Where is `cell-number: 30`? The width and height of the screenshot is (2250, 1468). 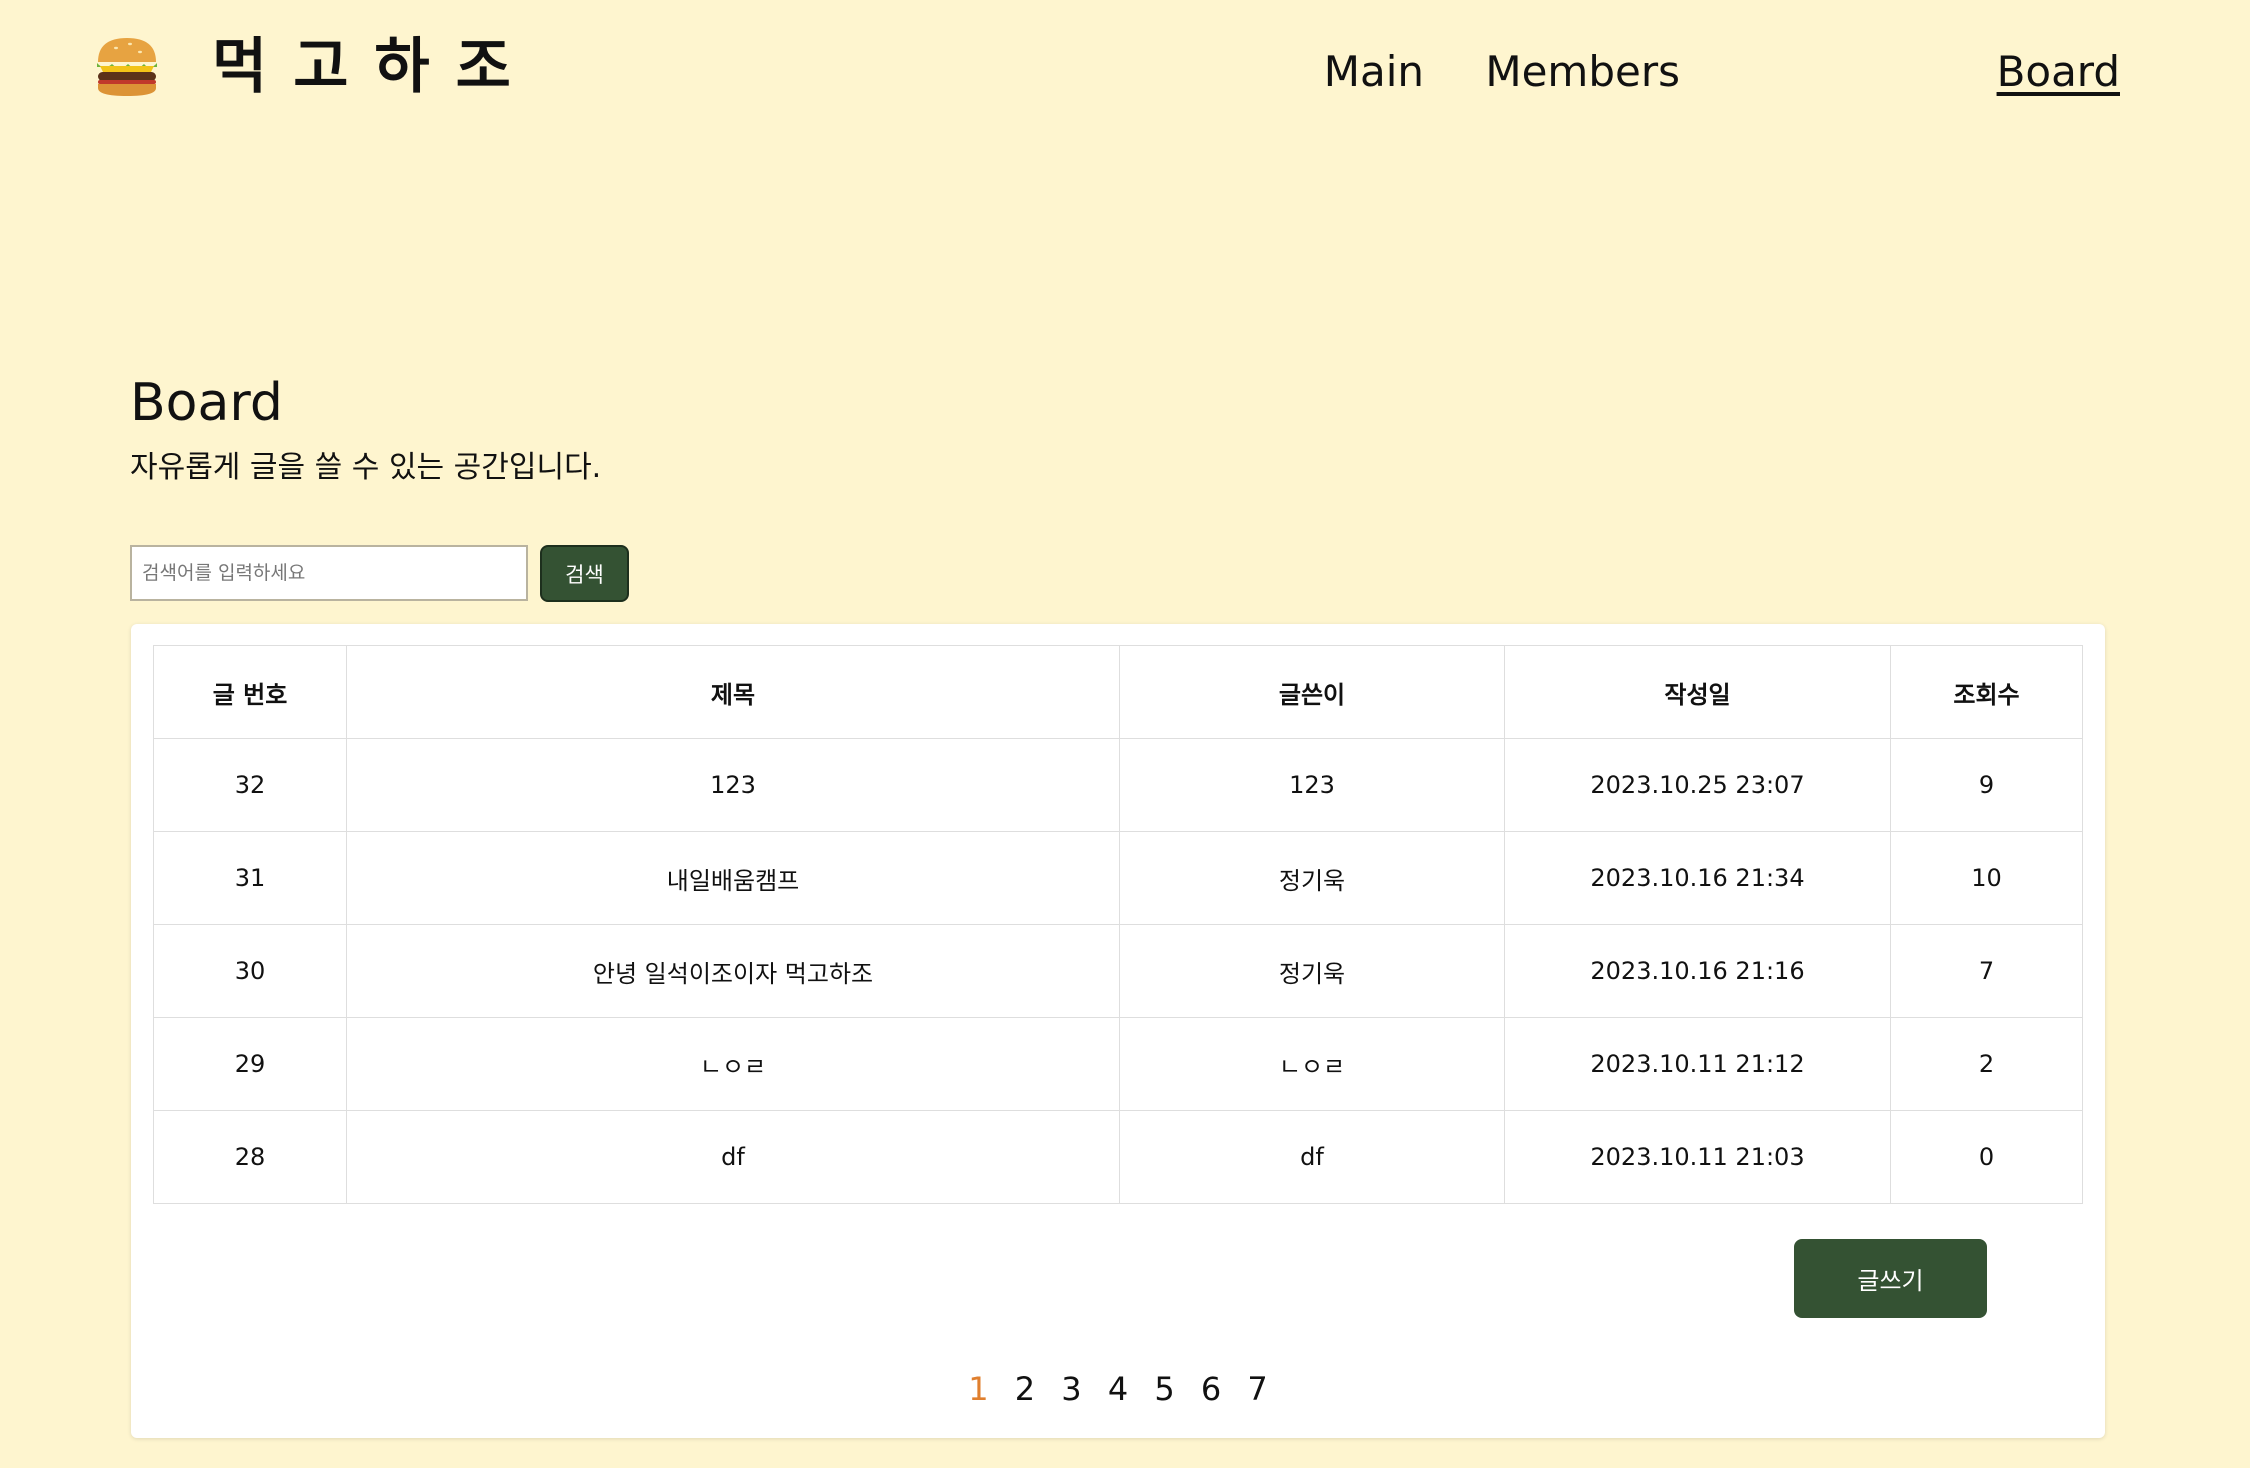 cell-number: 30 is located at coordinates (250, 971).